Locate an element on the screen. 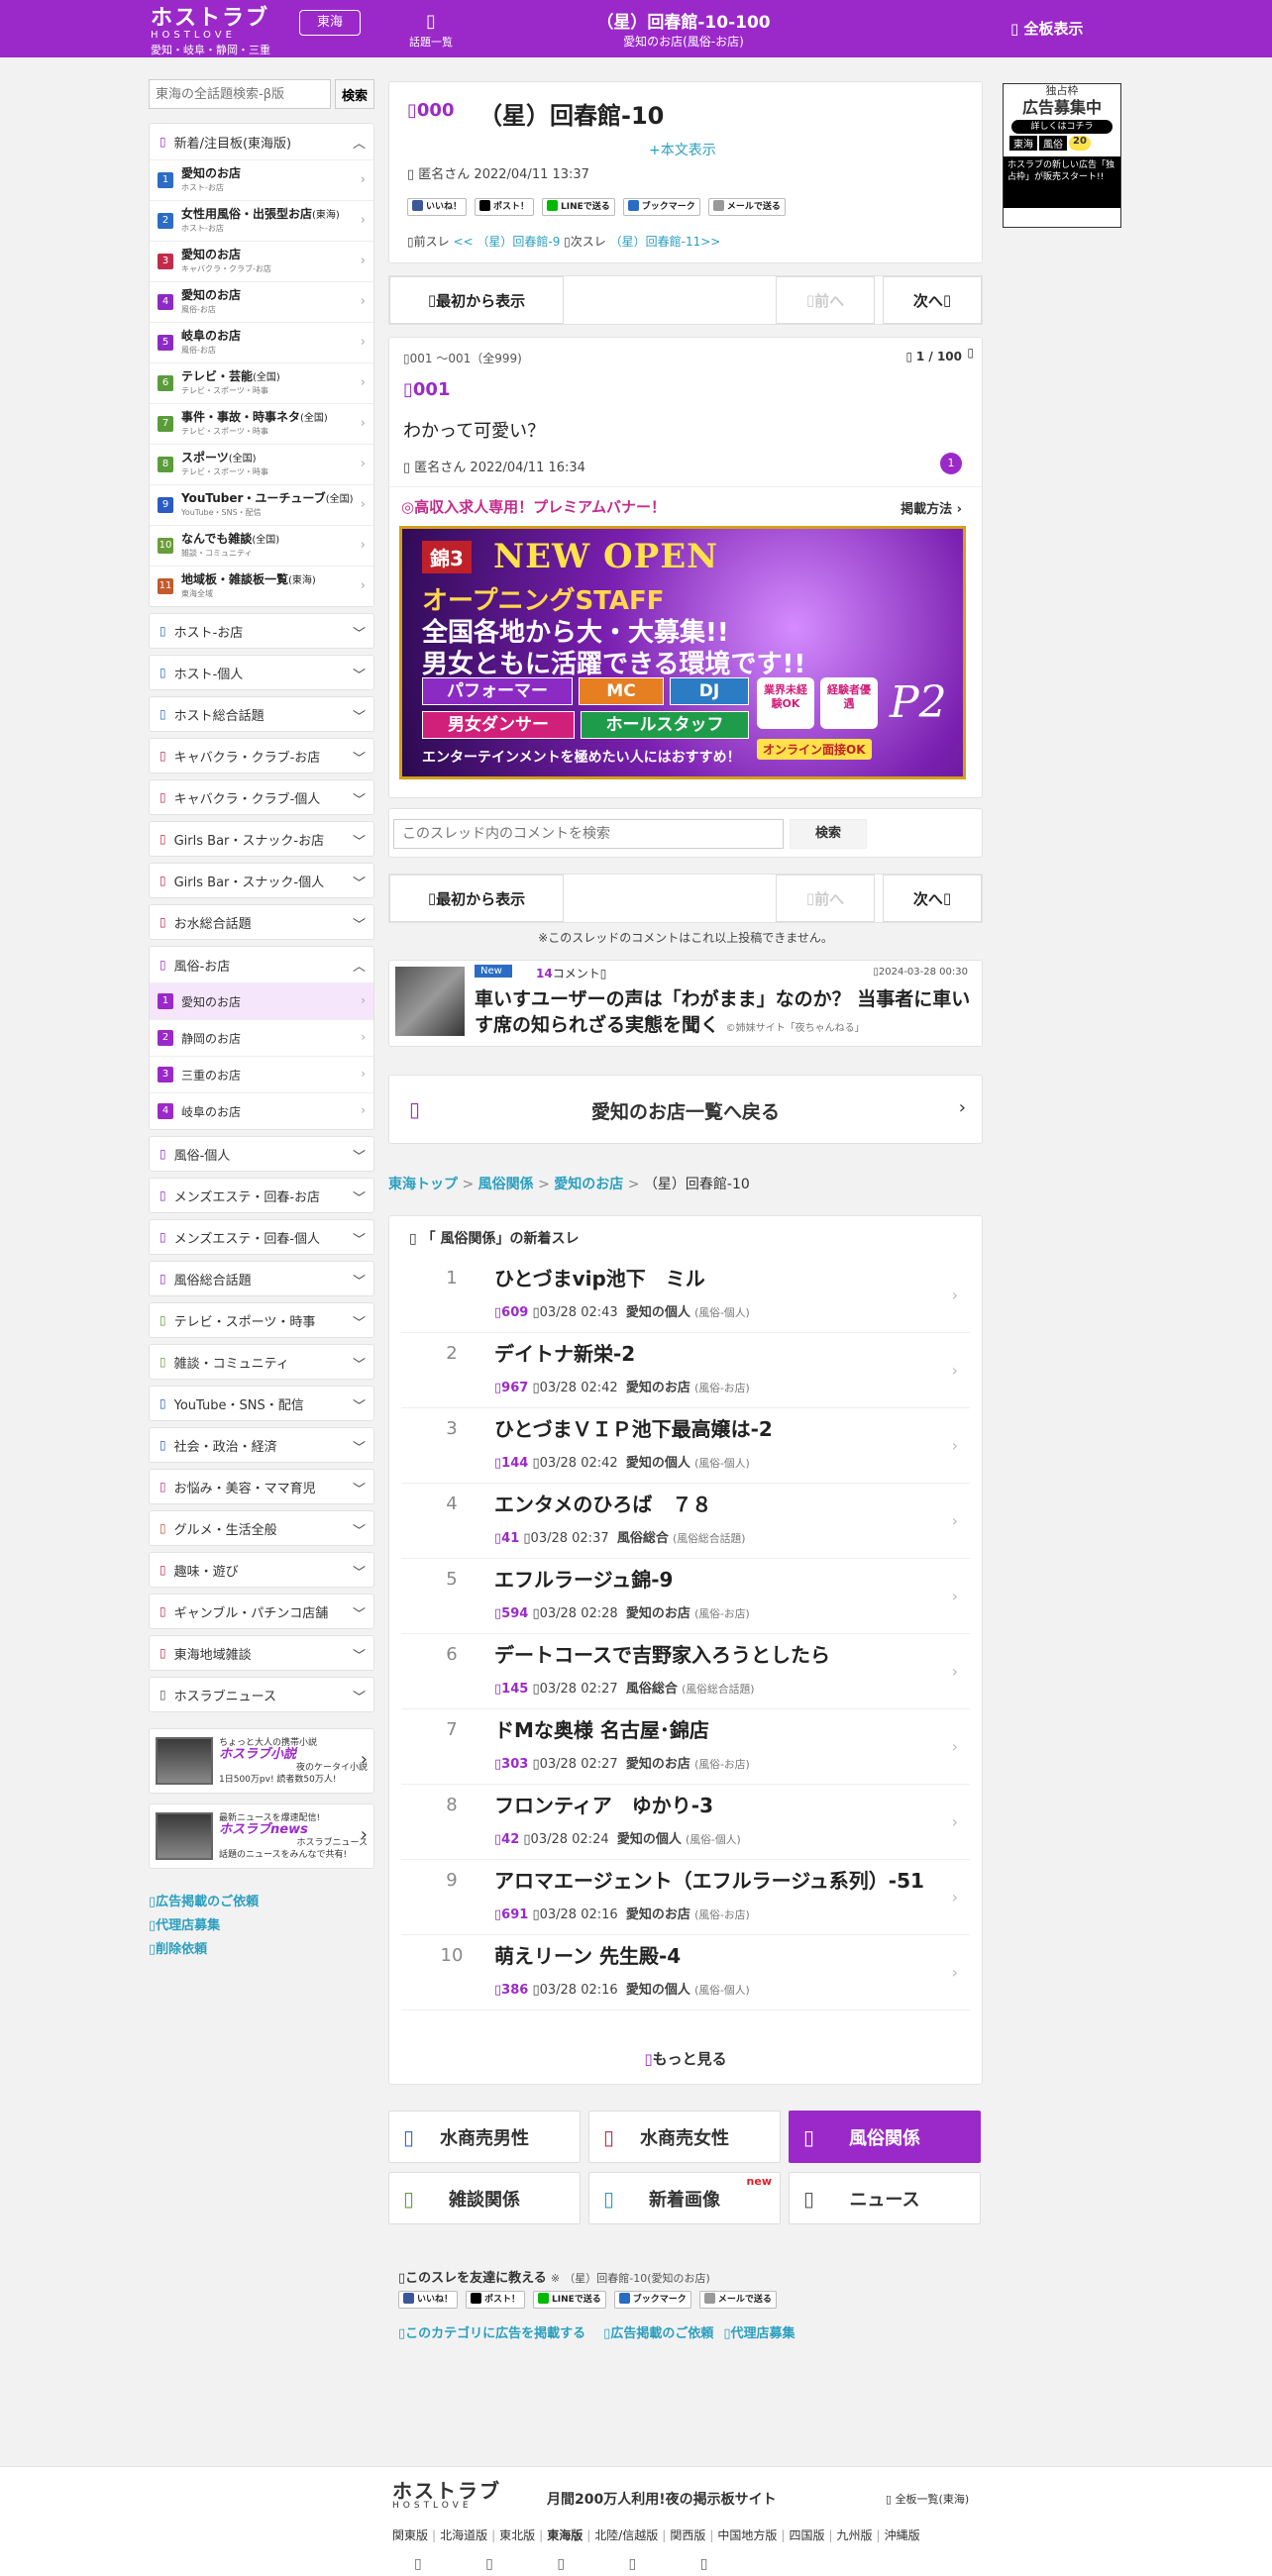  footer-region-link: 九州版 is located at coordinates (855, 2535).